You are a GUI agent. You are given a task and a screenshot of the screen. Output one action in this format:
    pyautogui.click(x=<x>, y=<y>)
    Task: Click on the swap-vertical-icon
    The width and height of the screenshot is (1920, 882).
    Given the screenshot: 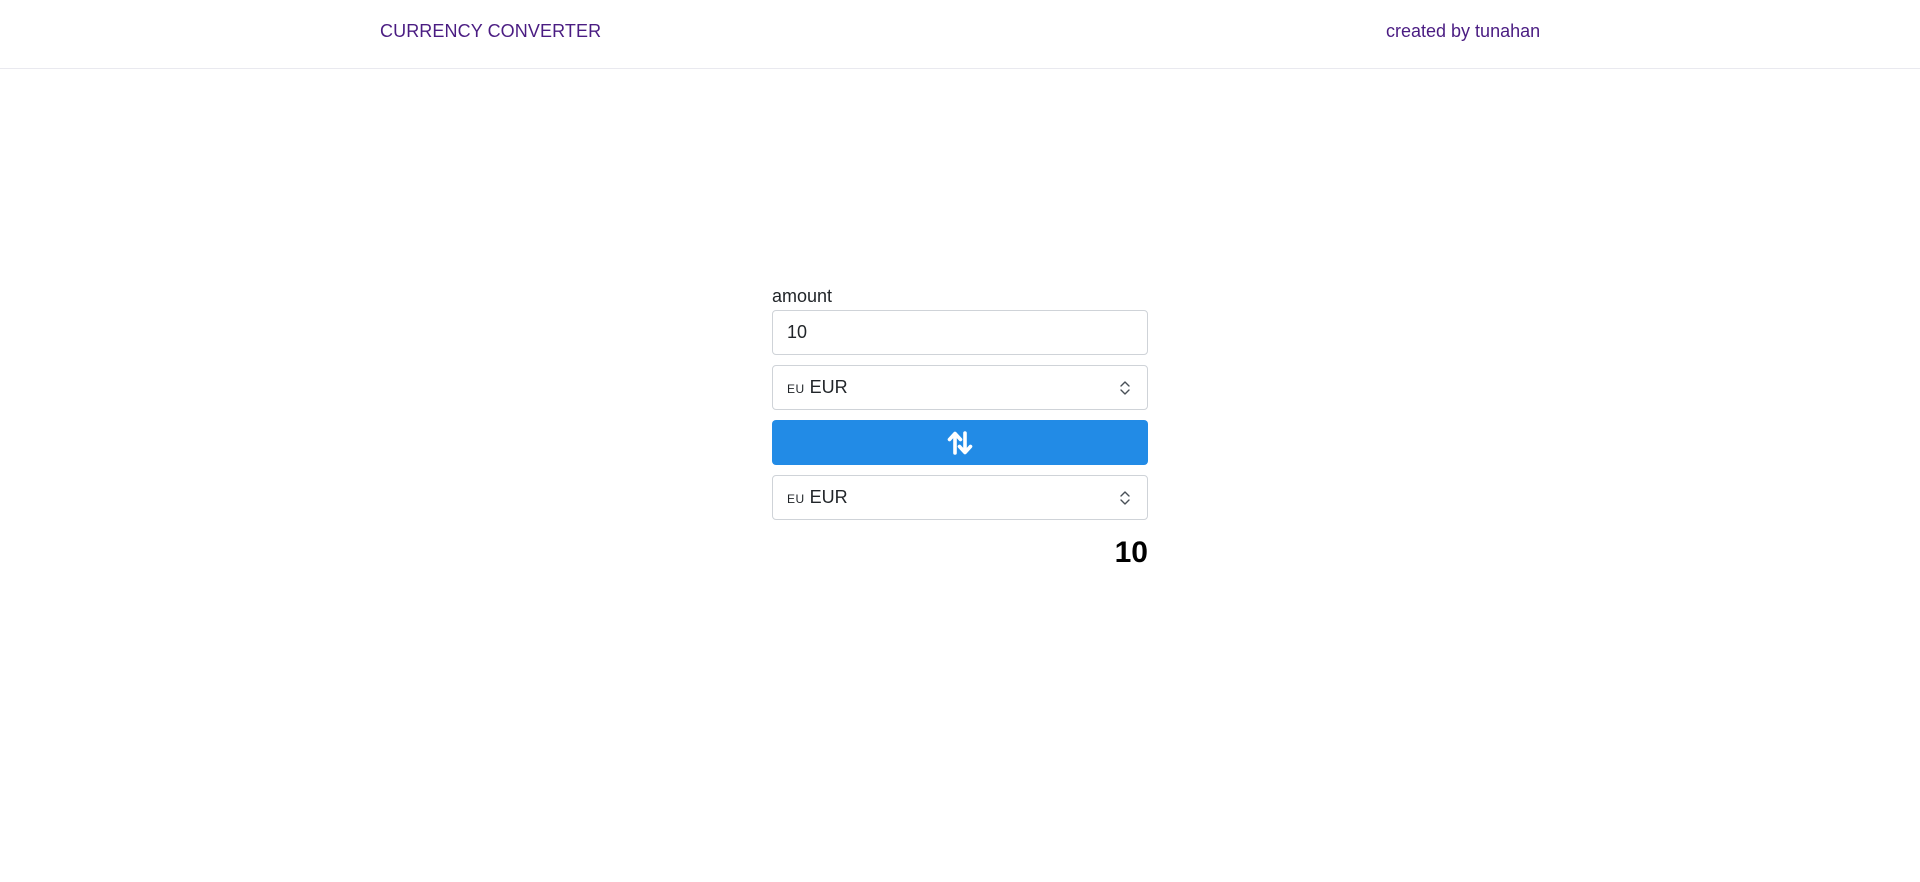 What is the action you would take?
    pyautogui.click(x=960, y=442)
    